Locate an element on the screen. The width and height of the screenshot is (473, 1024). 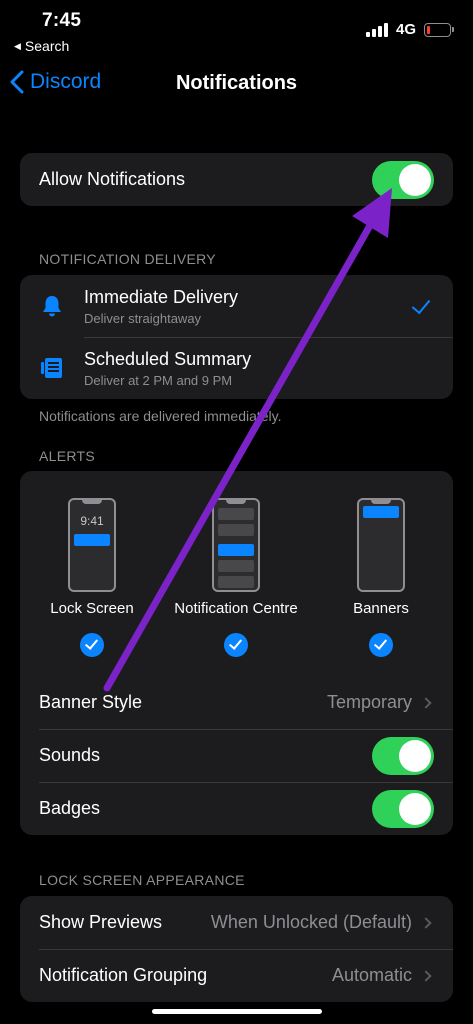
allow-notifications-group: Allow Notifications is located at coordinates (236, 179).